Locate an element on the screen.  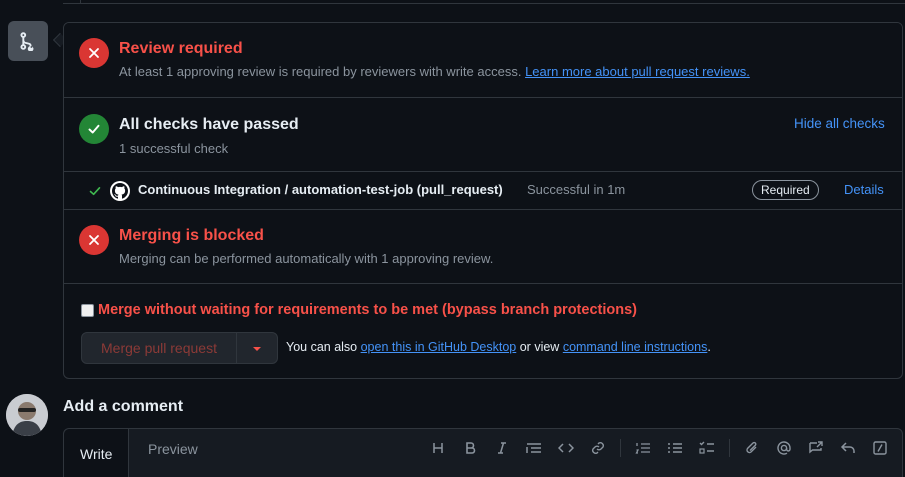
hint-prefix: You can also is located at coordinates (322, 347).